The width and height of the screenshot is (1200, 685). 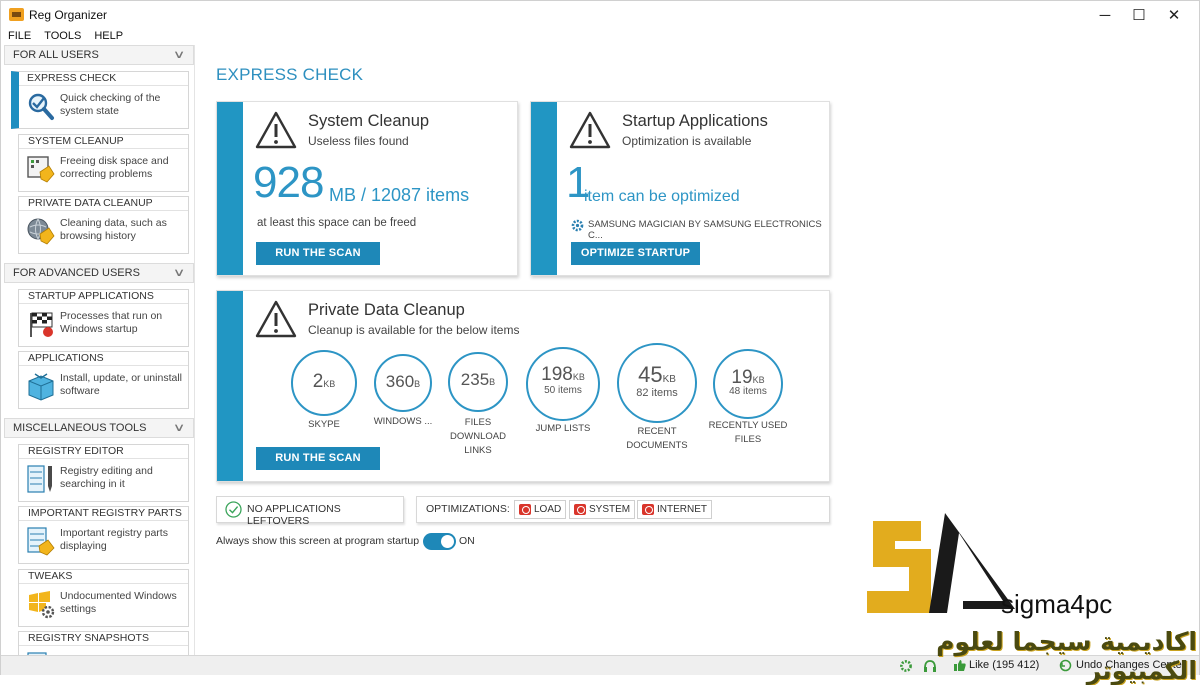 I want to click on private-item-skype: 2KB, so click(x=324, y=383).